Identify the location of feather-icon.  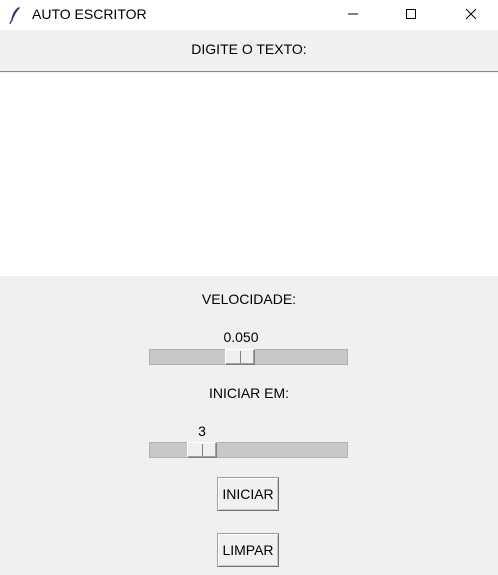
(15, 15).